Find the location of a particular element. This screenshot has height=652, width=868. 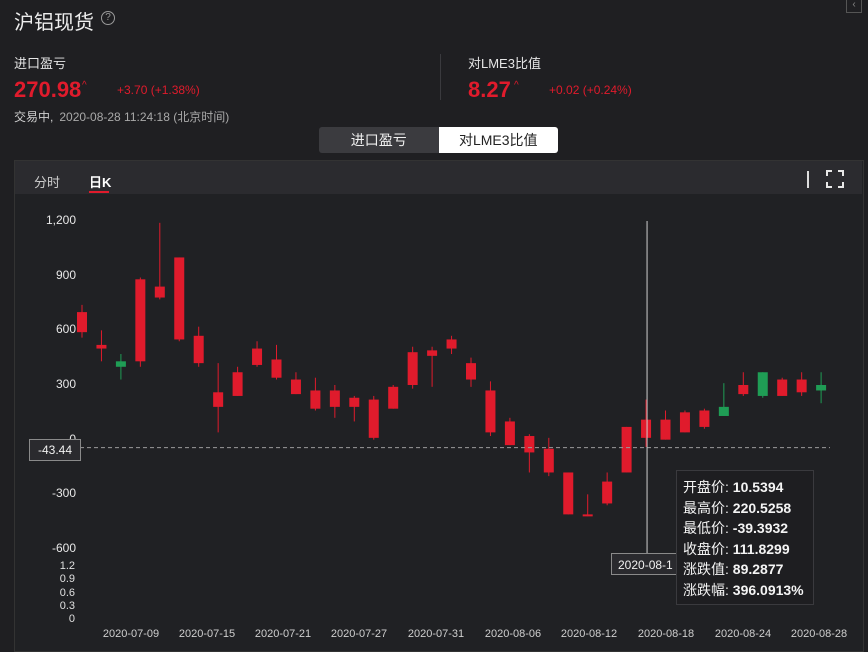

tooltip-change: 涨跌值: 89.2877 is located at coordinates (733, 569).